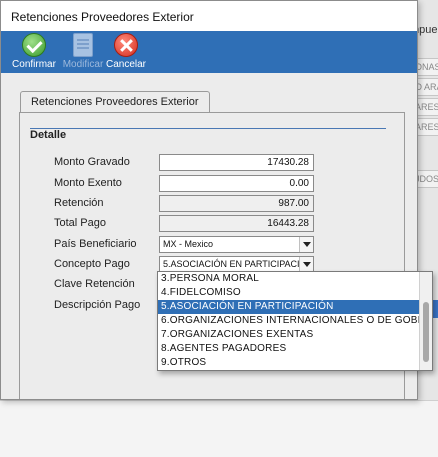 This screenshot has width=438, height=457. I want to click on monto-gravado-field: 17430.28, so click(236, 162).